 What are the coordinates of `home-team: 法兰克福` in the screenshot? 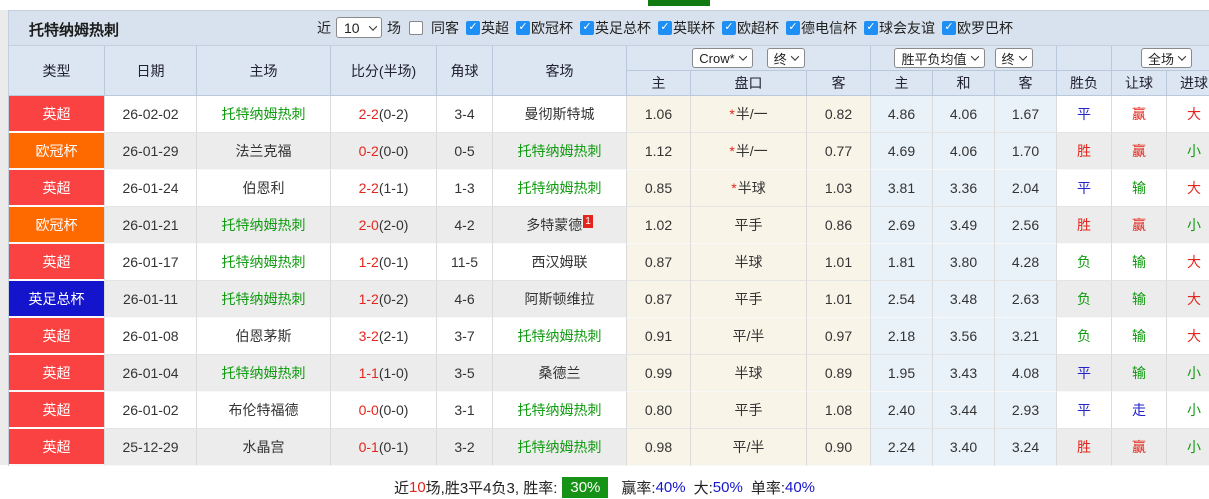 It's located at (264, 151).